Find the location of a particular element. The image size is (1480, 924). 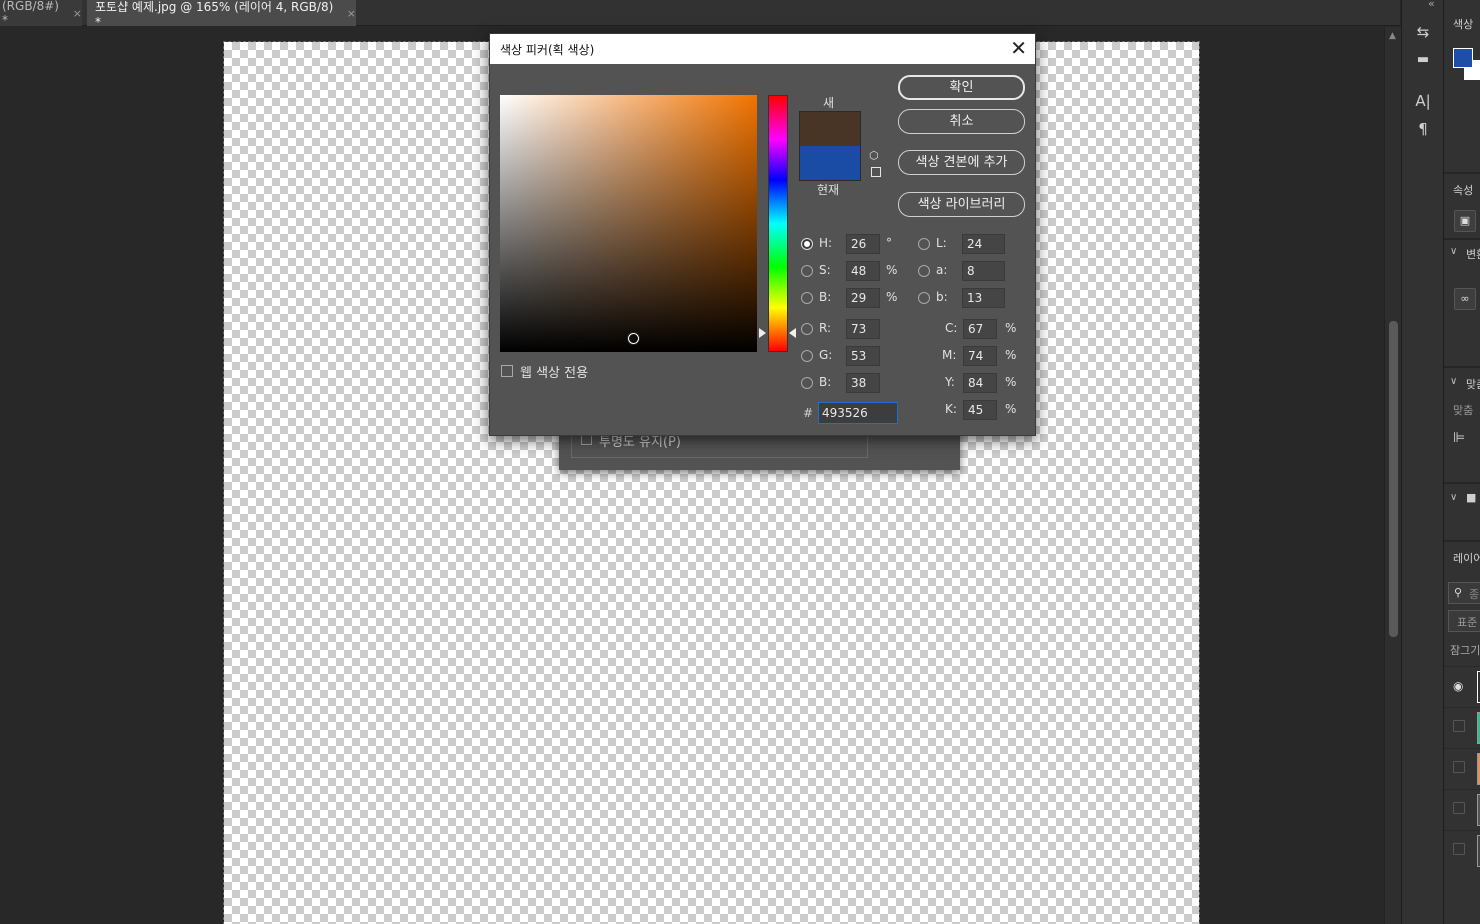

color-panel-label: 색상 is located at coordinates (1463, 24).